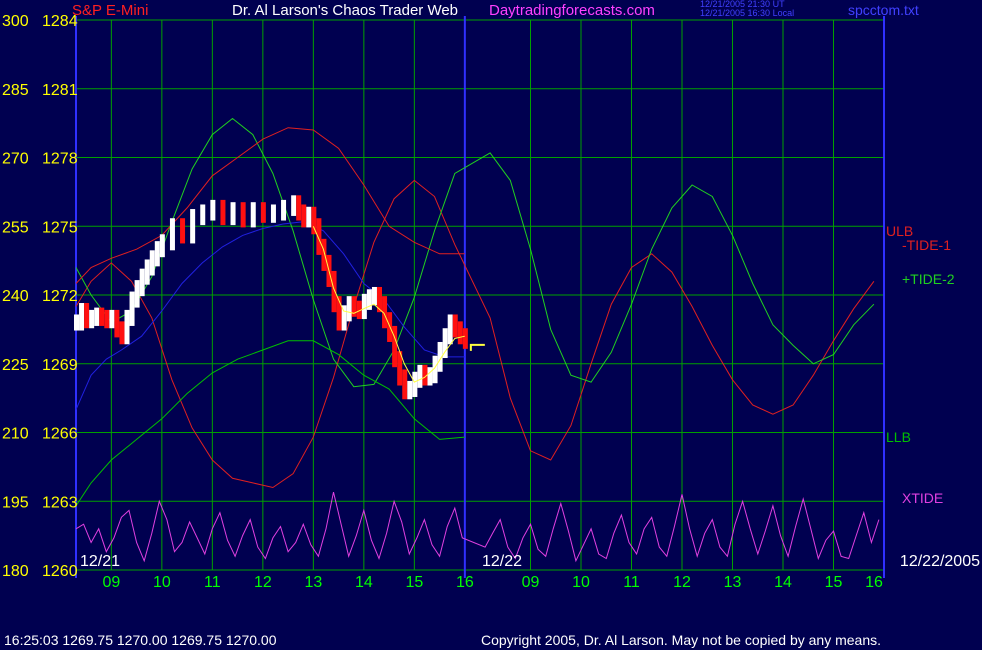 The height and width of the screenshot is (650, 982). I want to click on price-scale-label: 1263, so click(60, 502).